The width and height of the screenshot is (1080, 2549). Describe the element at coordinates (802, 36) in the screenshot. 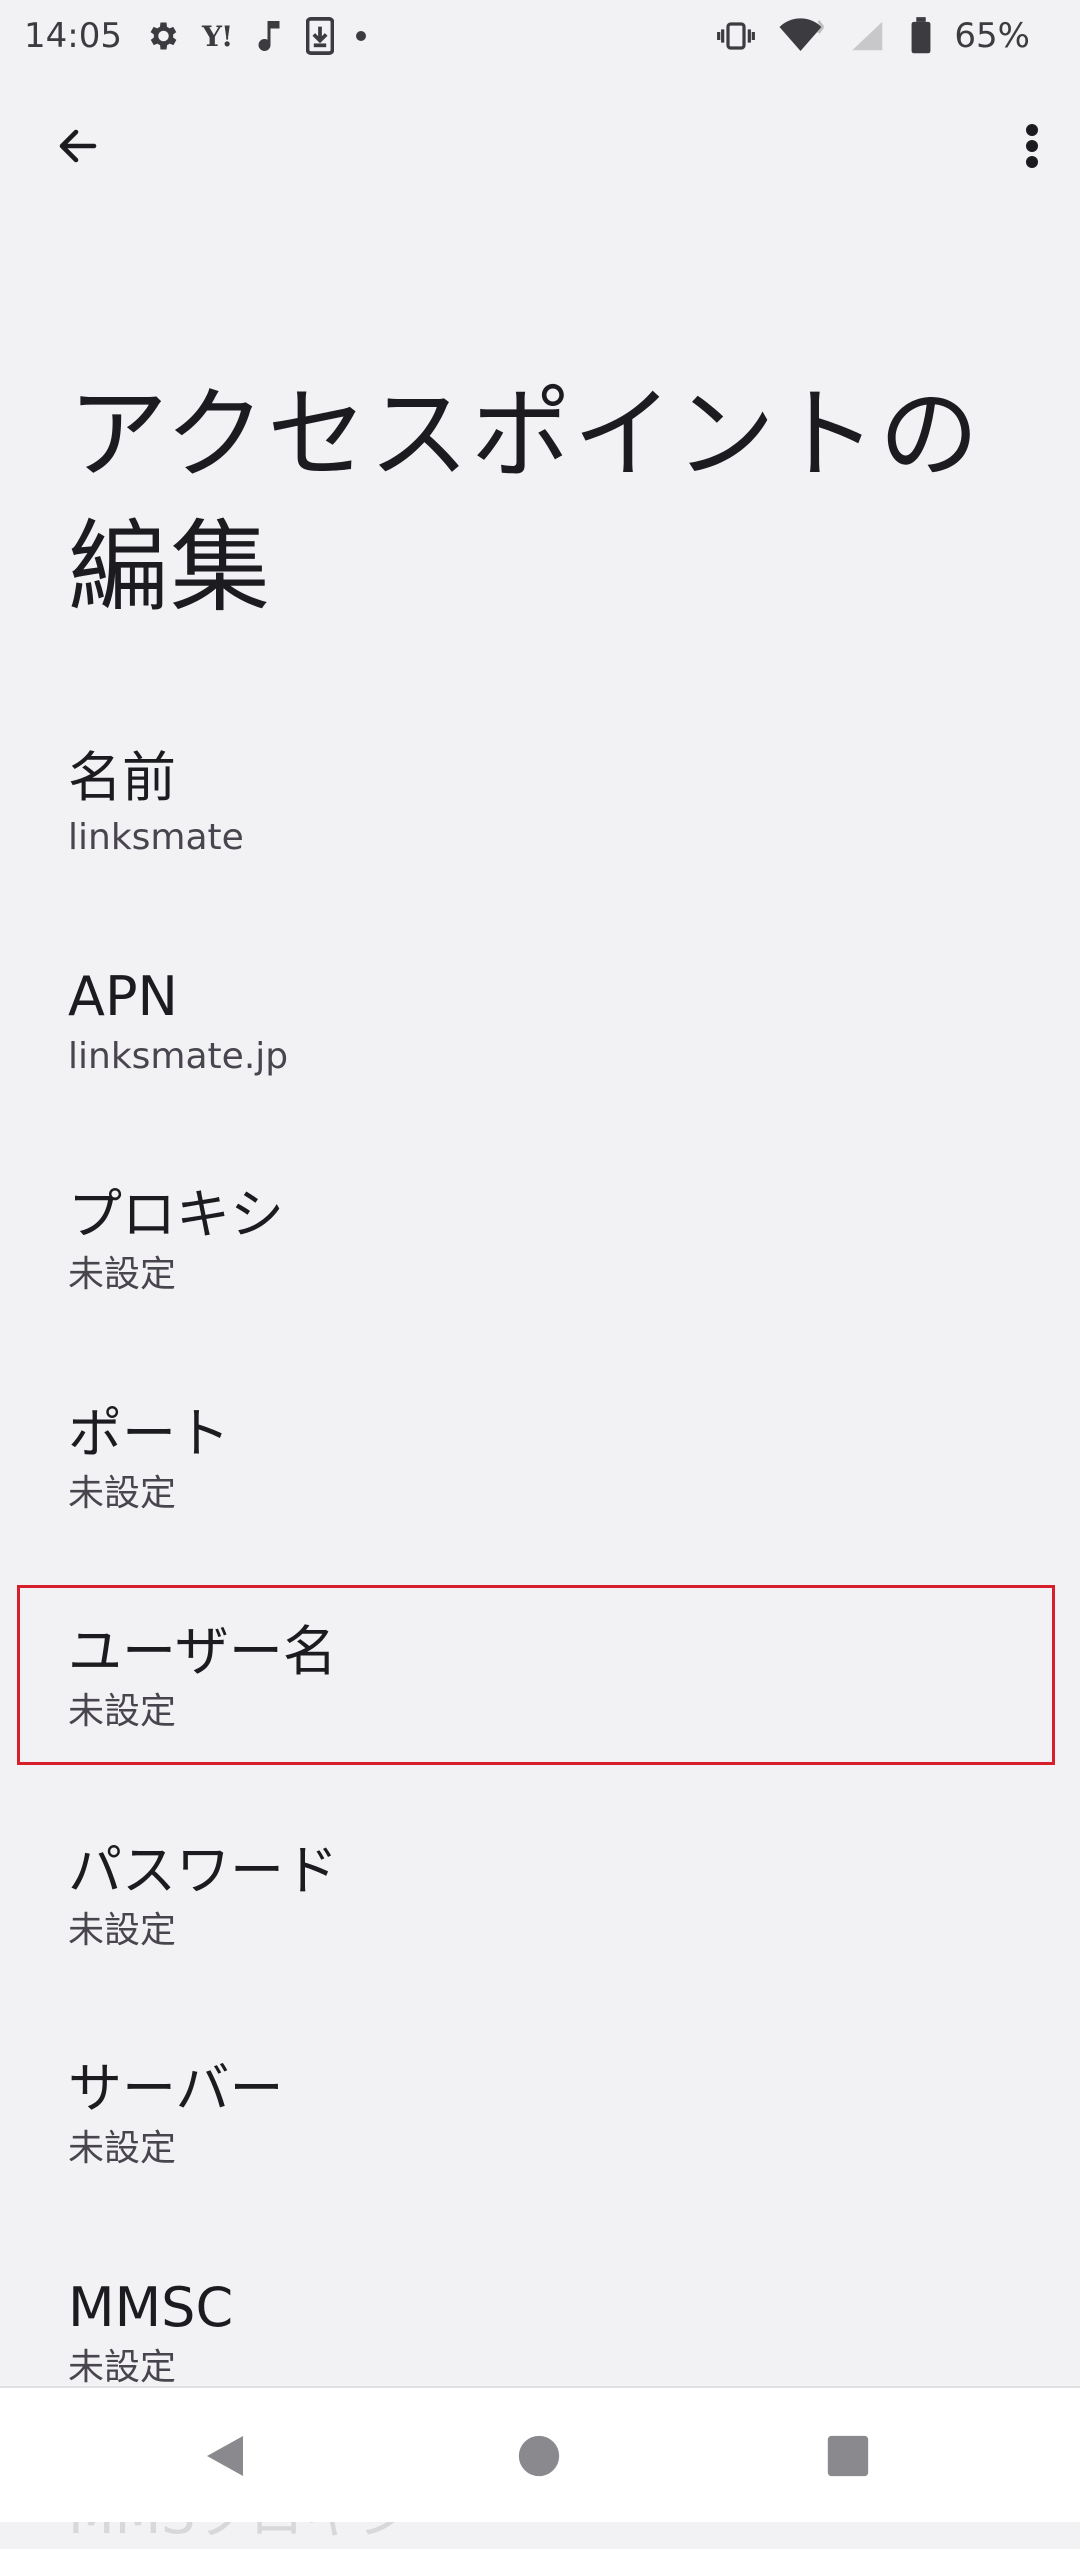

I see `wifi-icon` at that location.